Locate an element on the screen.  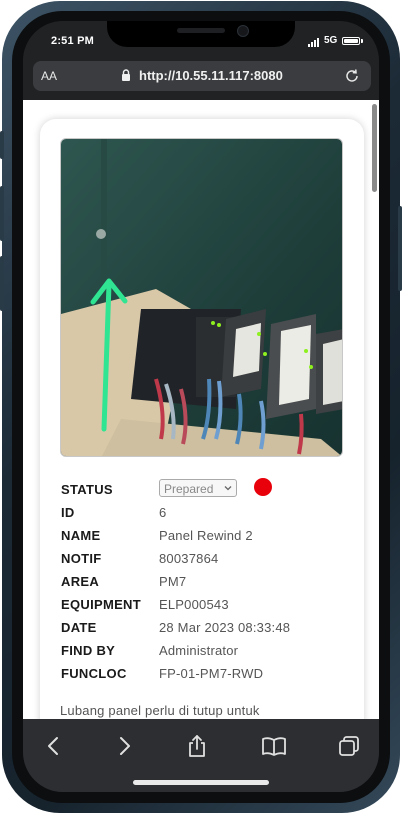
status-indicator-dot is located at coordinates (263, 487).